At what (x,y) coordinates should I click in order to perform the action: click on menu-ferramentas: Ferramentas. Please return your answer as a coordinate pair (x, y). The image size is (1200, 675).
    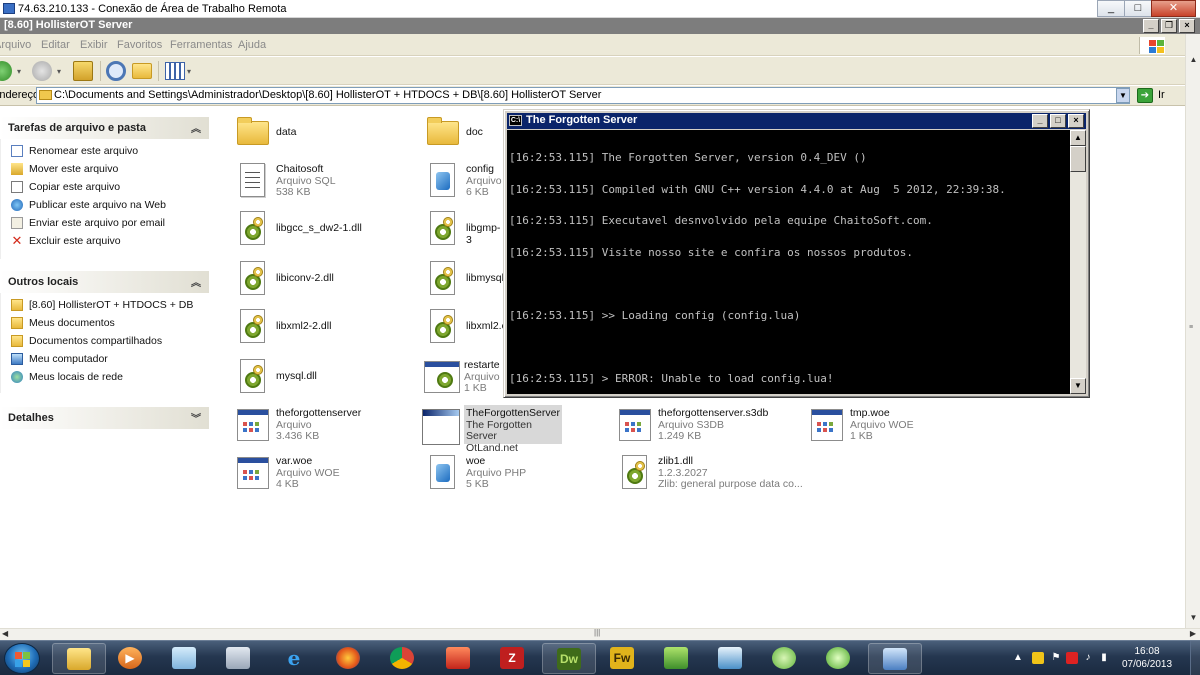
    Looking at the image, I should click on (201, 45).